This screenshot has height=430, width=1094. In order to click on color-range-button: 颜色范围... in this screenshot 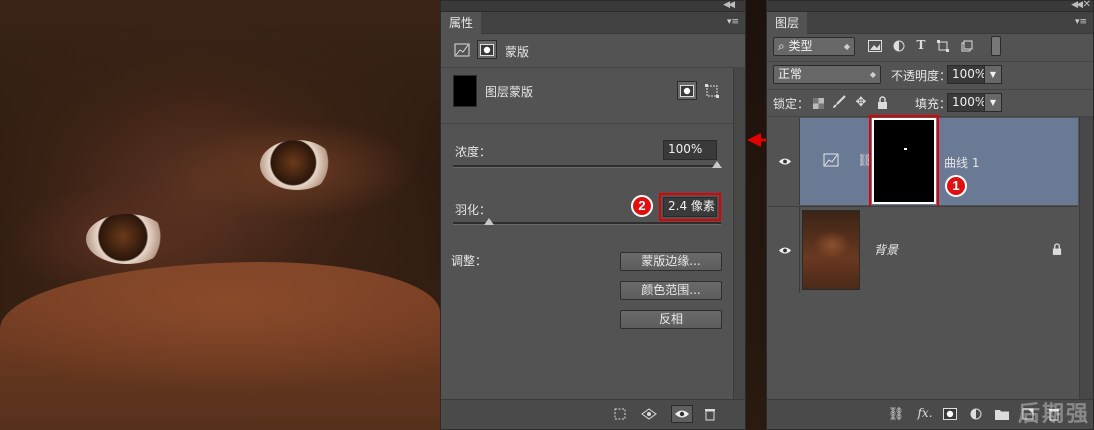, I will do `click(671, 290)`.